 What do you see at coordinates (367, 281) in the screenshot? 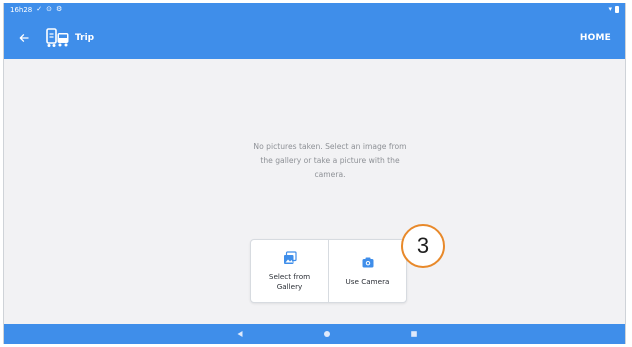
I see `camera-button-label: Use Camera` at bounding box center [367, 281].